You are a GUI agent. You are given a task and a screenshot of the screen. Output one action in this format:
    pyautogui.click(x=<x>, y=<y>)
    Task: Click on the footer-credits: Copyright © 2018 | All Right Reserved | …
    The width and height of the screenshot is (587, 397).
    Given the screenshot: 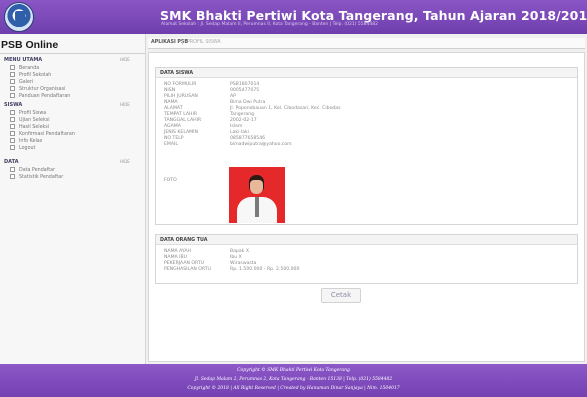 What is the action you would take?
    pyautogui.click(x=293, y=388)
    